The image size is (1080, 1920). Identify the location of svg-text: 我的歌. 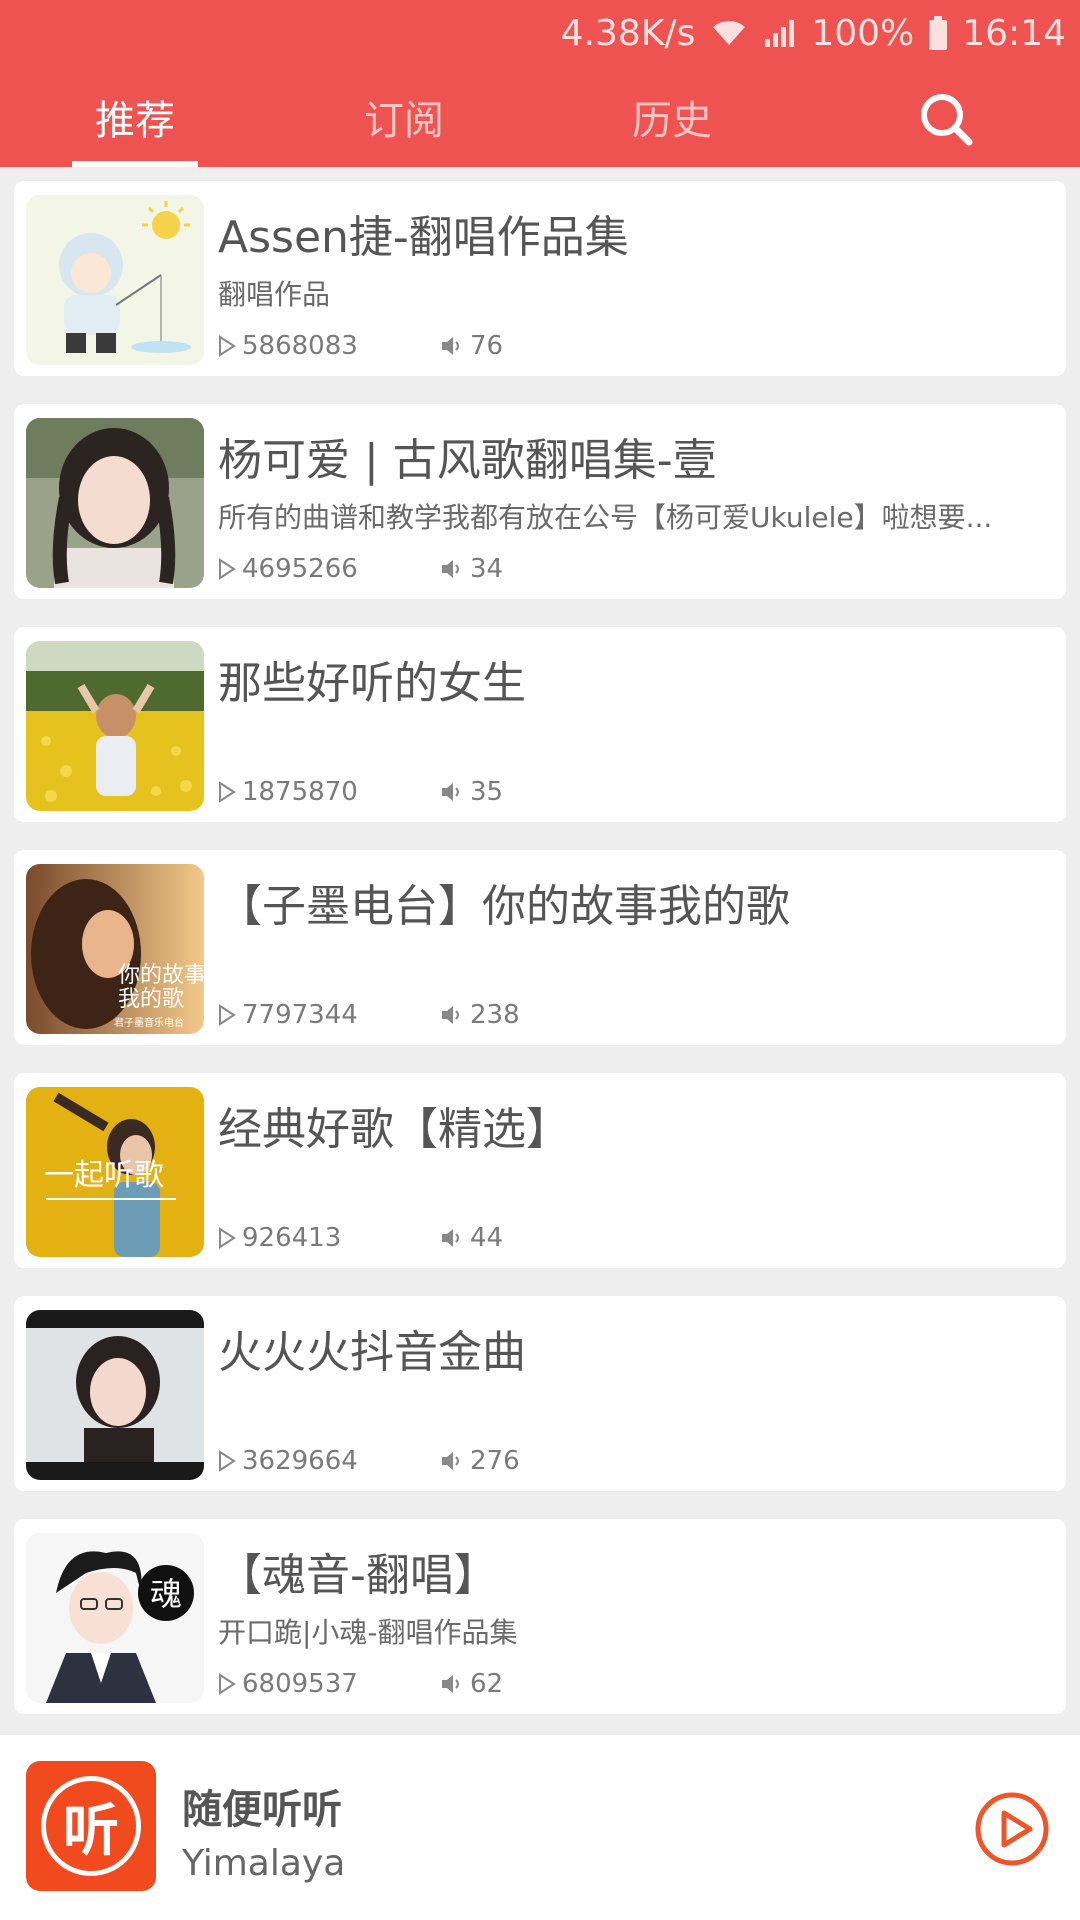
(151, 999).